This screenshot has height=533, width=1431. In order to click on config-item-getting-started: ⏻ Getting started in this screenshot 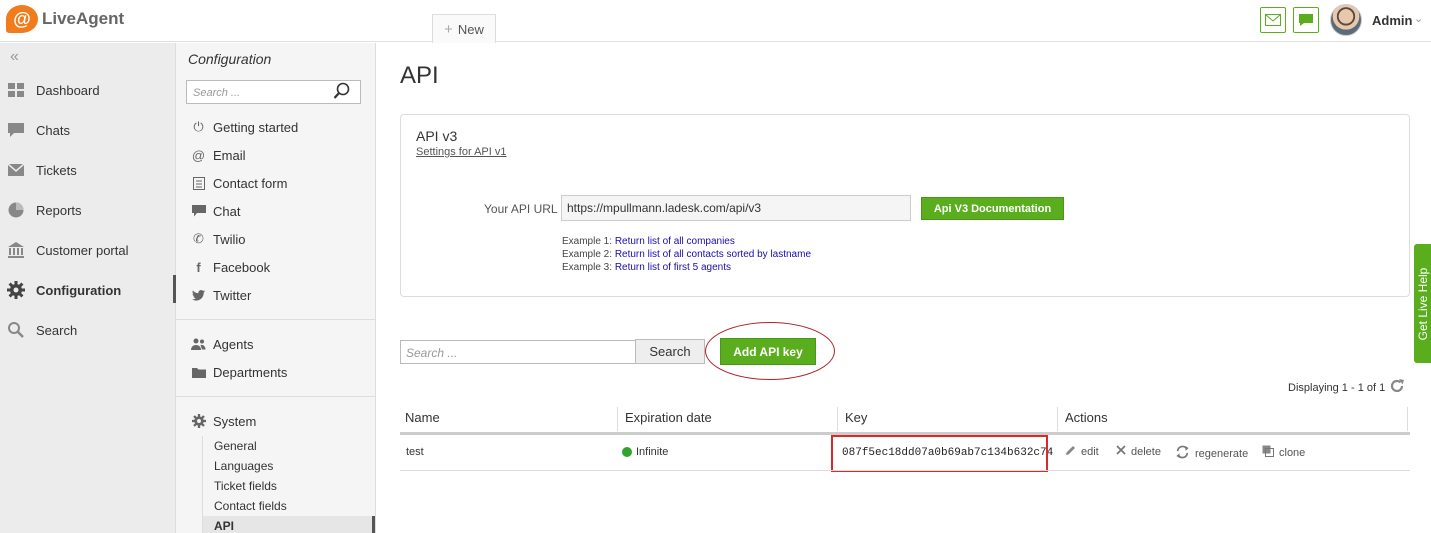, I will do `click(244, 127)`.